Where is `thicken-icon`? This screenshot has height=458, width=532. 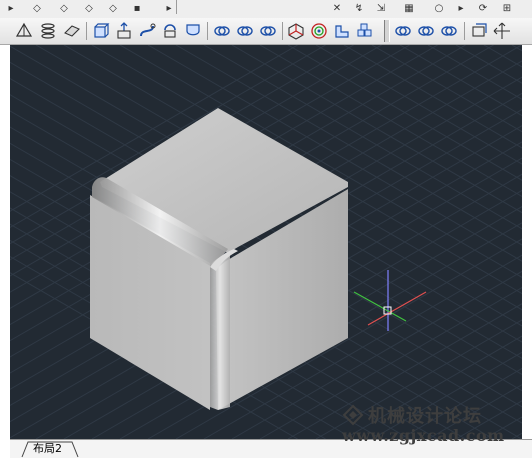 thicken-icon is located at coordinates (449, 31).